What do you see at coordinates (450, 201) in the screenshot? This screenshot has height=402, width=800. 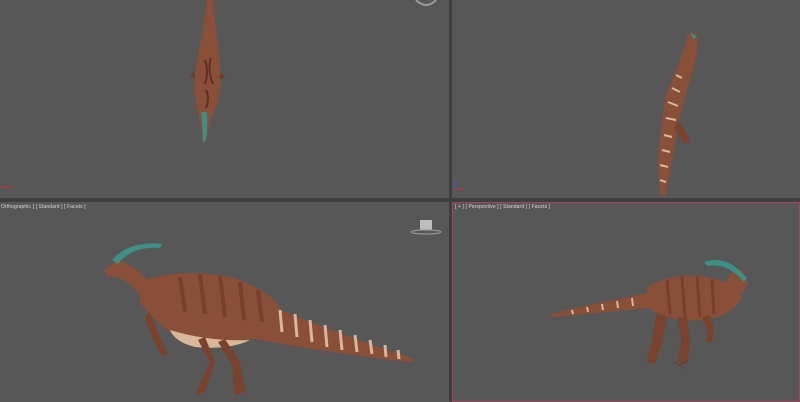 I see `viewport-divider-vertical` at bounding box center [450, 201].